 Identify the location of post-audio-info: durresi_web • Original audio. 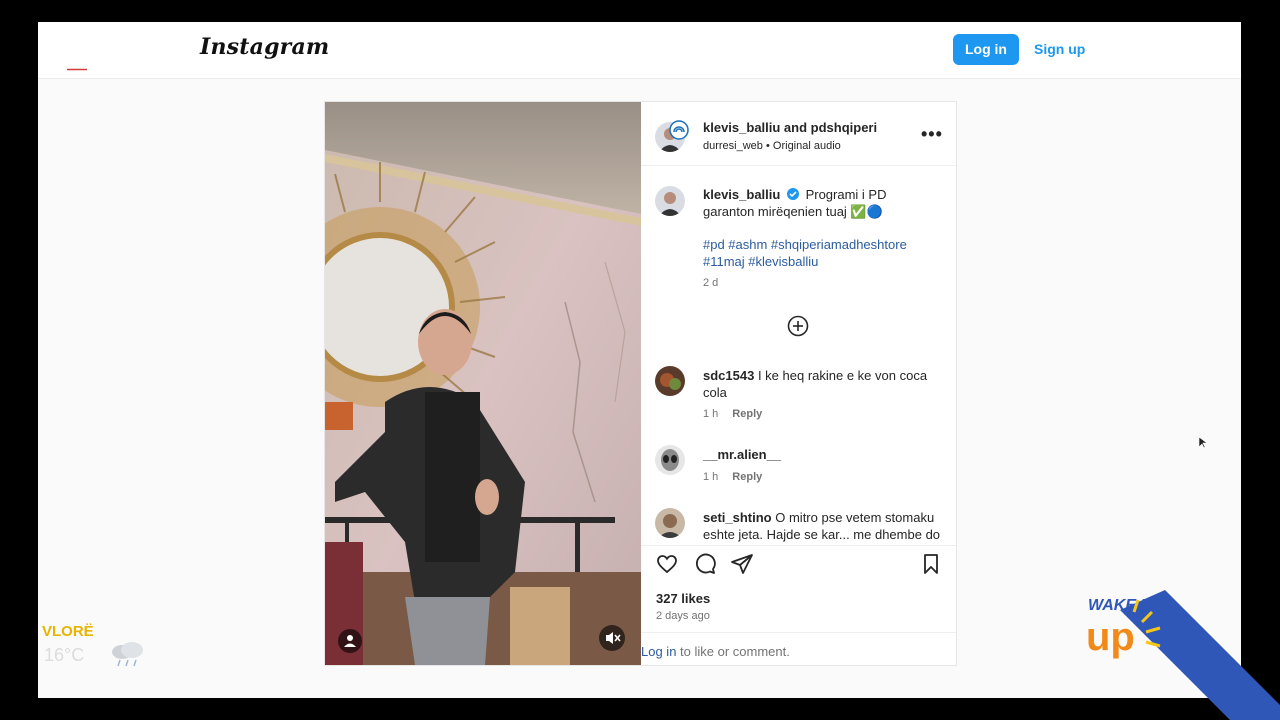
(772, 146).